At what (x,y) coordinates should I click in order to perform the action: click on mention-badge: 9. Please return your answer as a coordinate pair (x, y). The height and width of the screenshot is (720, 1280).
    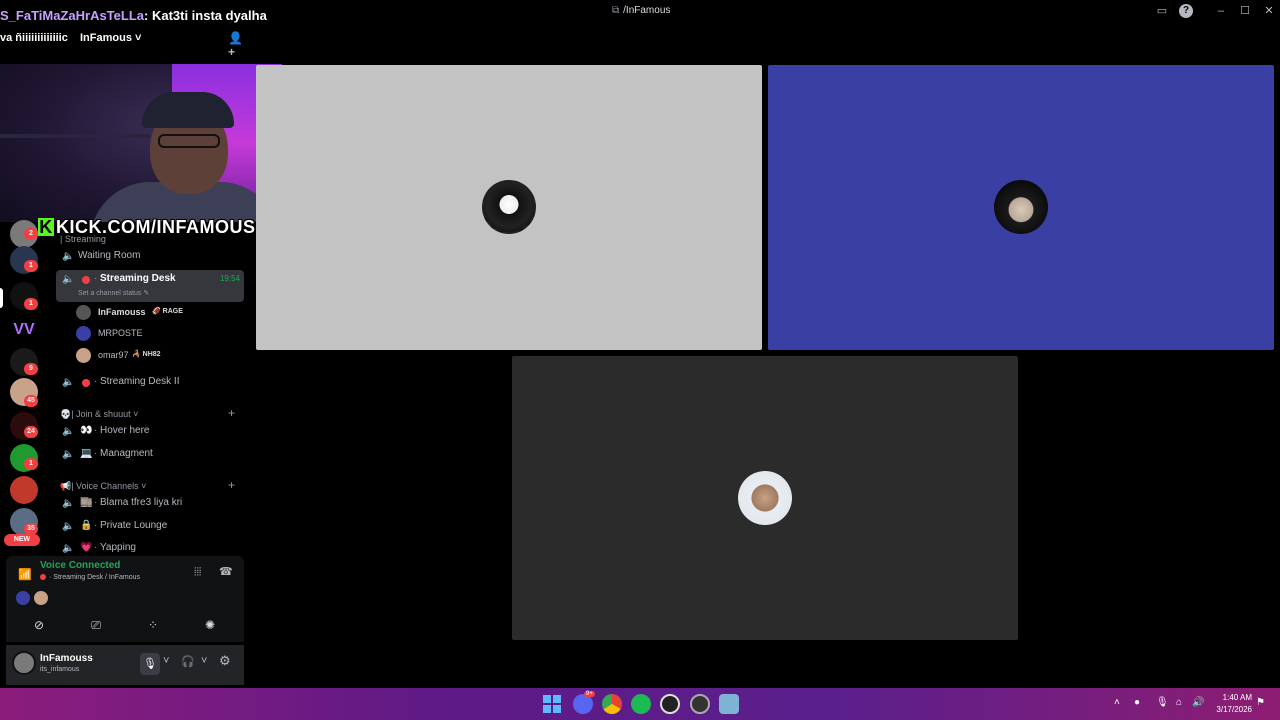
    Looking at the image, I should click on (31, 369).